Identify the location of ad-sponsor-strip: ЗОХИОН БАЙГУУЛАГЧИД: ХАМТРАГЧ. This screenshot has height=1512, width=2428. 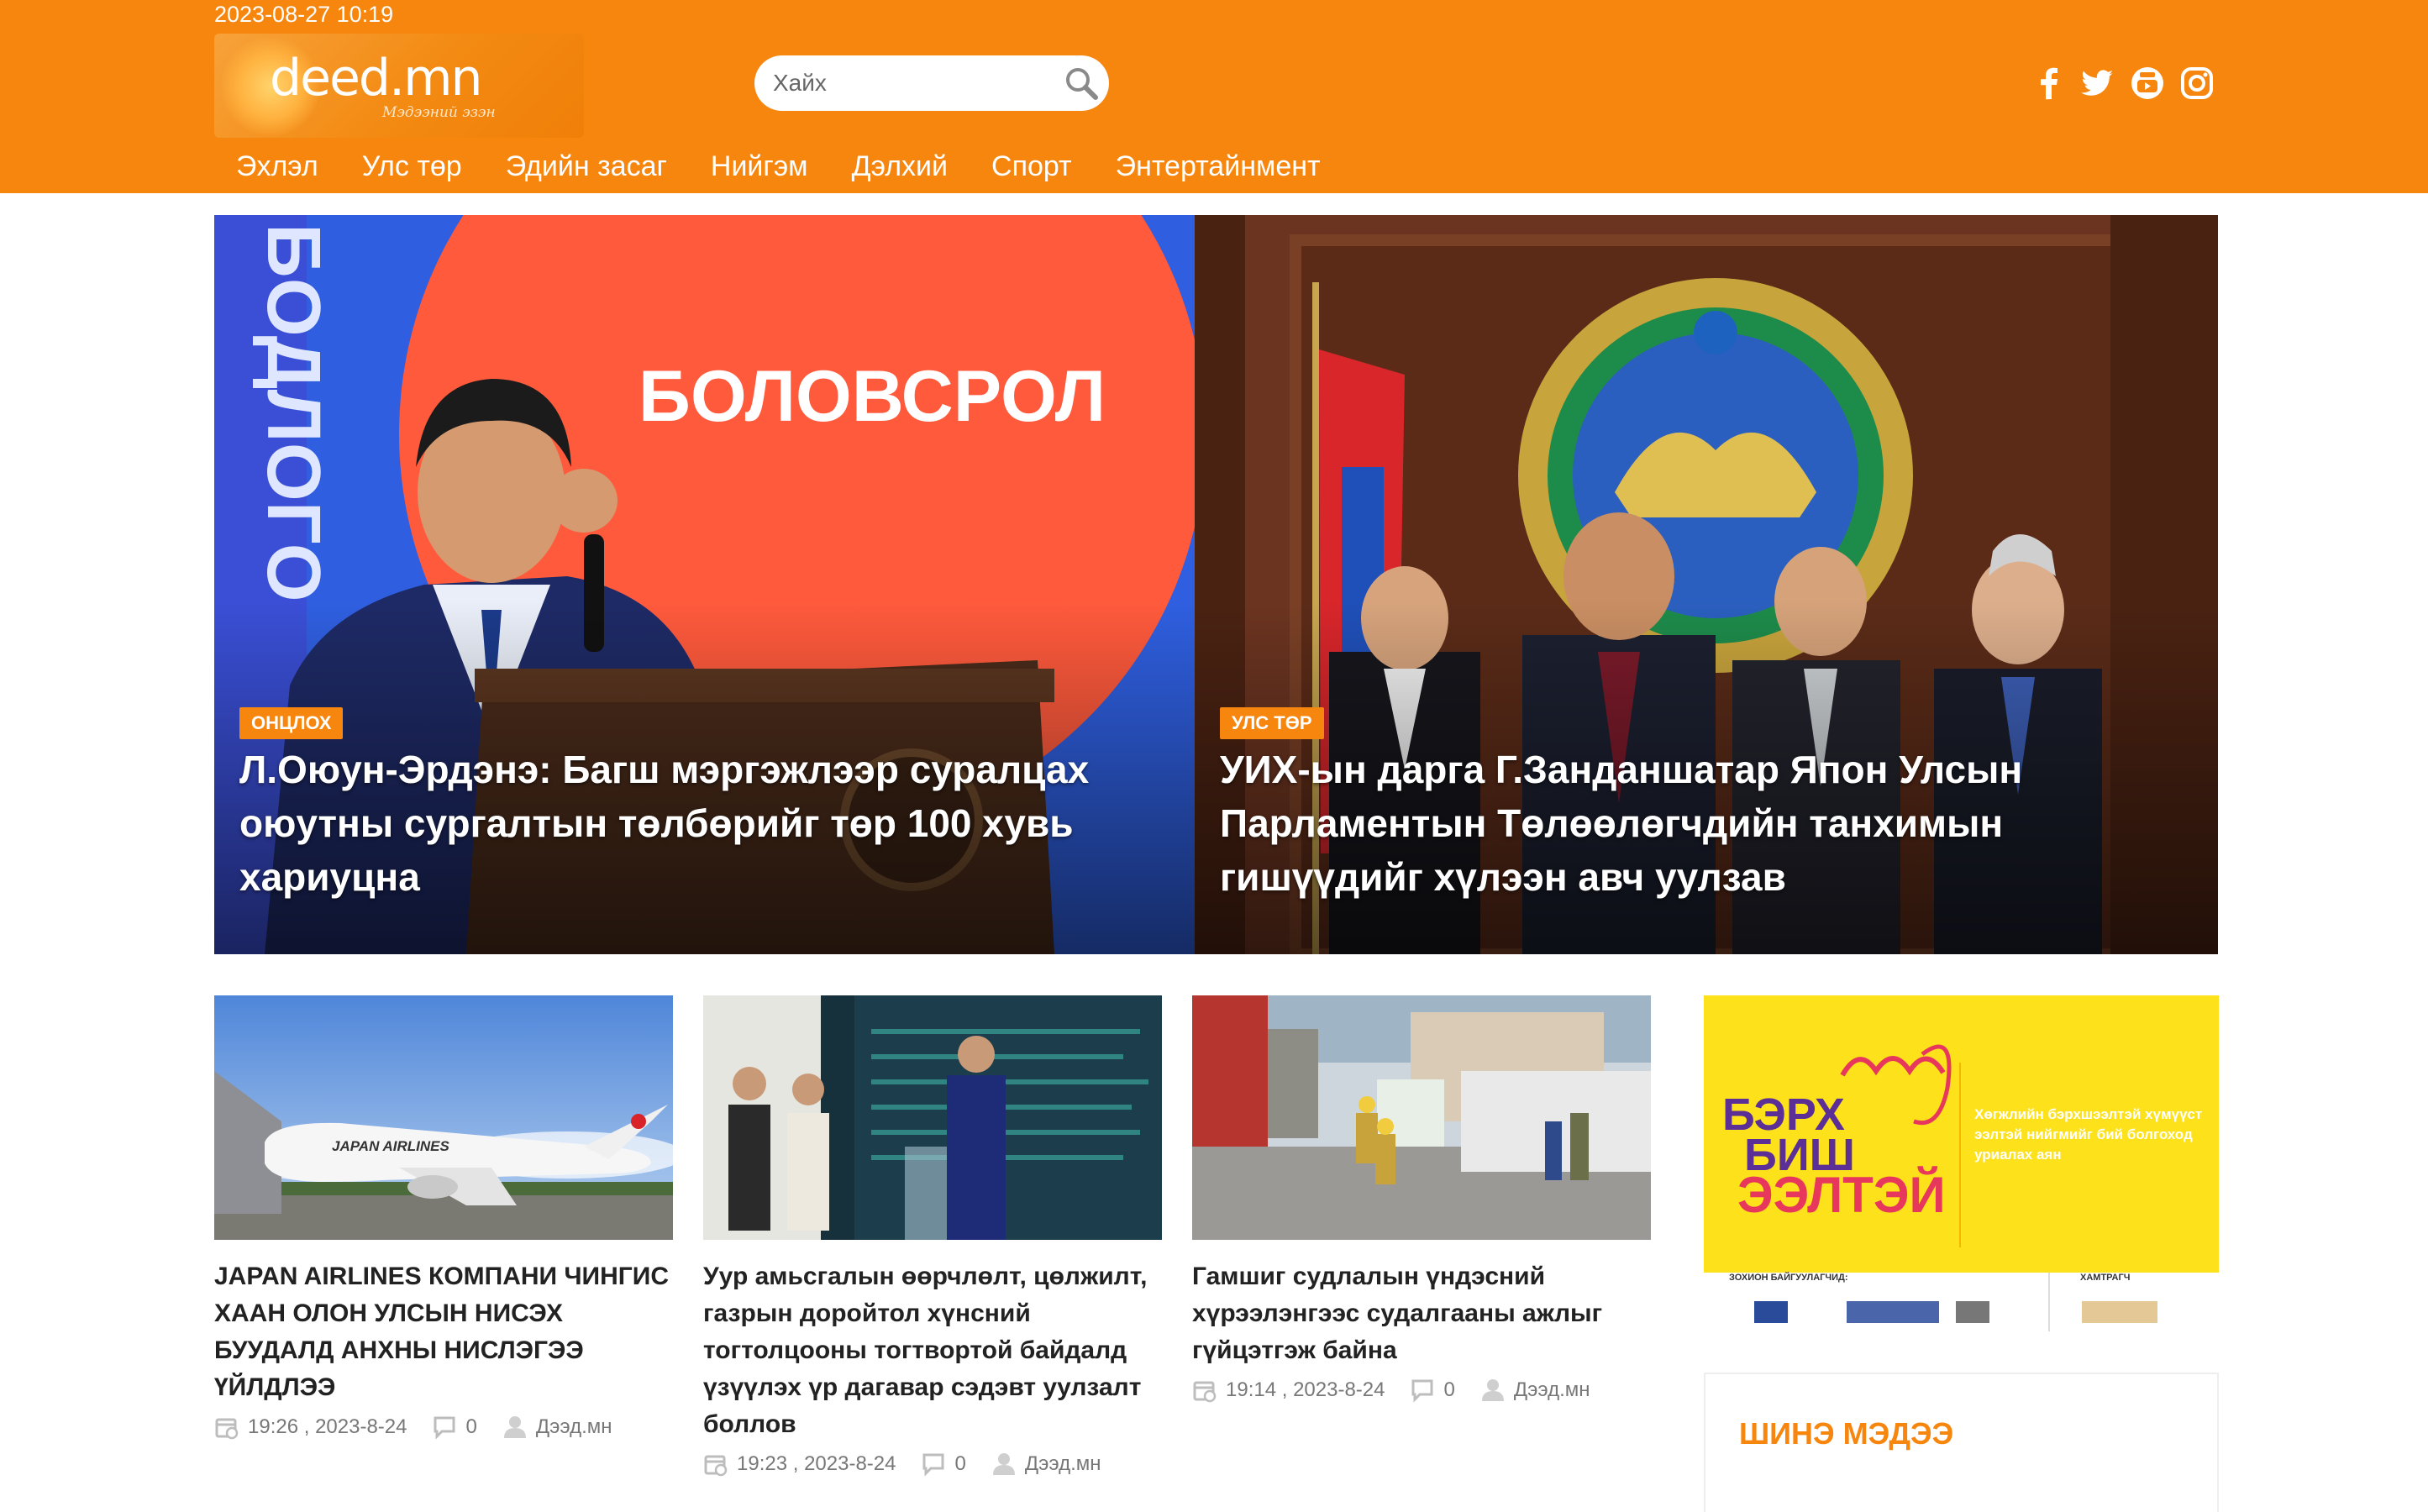
(1961, 1306).